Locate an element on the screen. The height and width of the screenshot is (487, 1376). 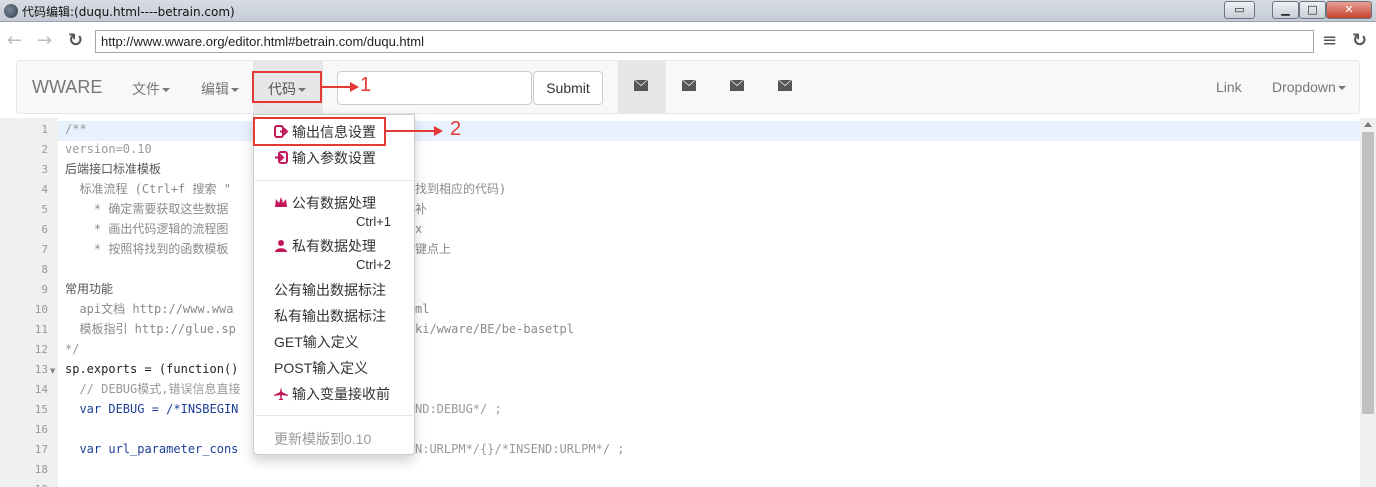
restore-icon: ▭ is located at coordinates (1239, 10).